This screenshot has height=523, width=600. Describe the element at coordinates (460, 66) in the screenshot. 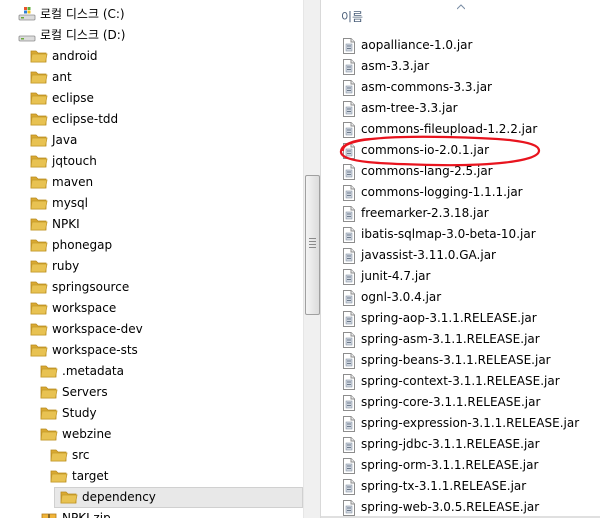

I see `file-row: asm-3.3.jar` at that location.